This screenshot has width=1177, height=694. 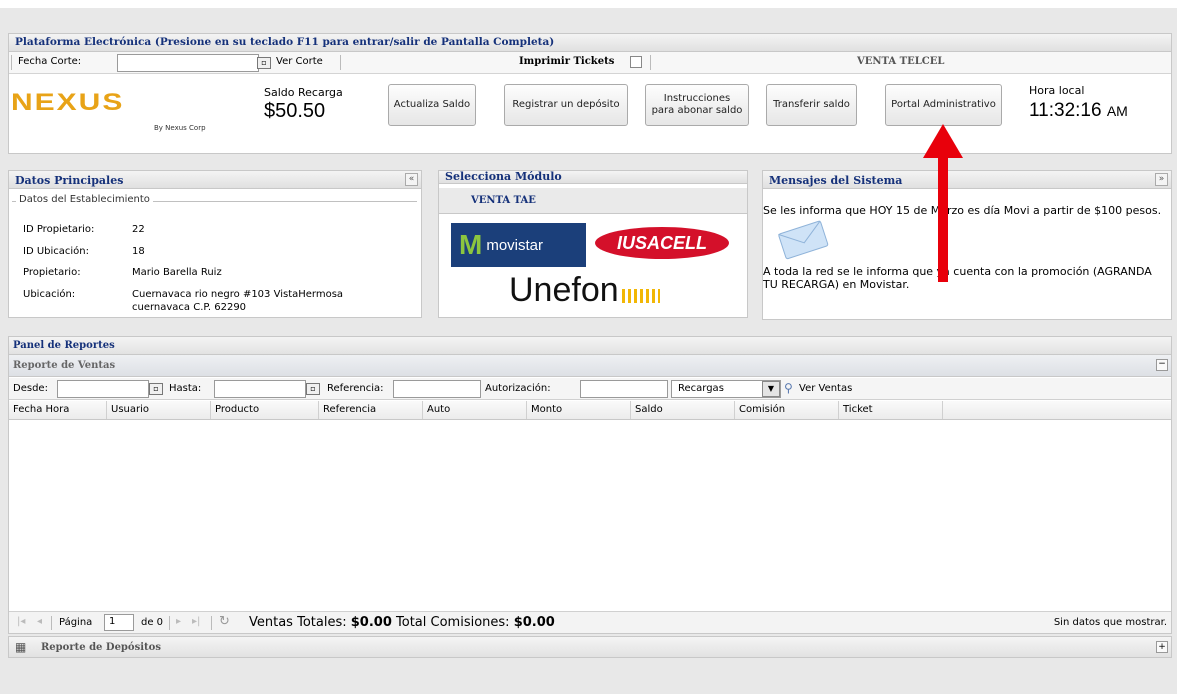 I want to click on saldo-recarga-value: $50.50, so click(x=295, y=111).